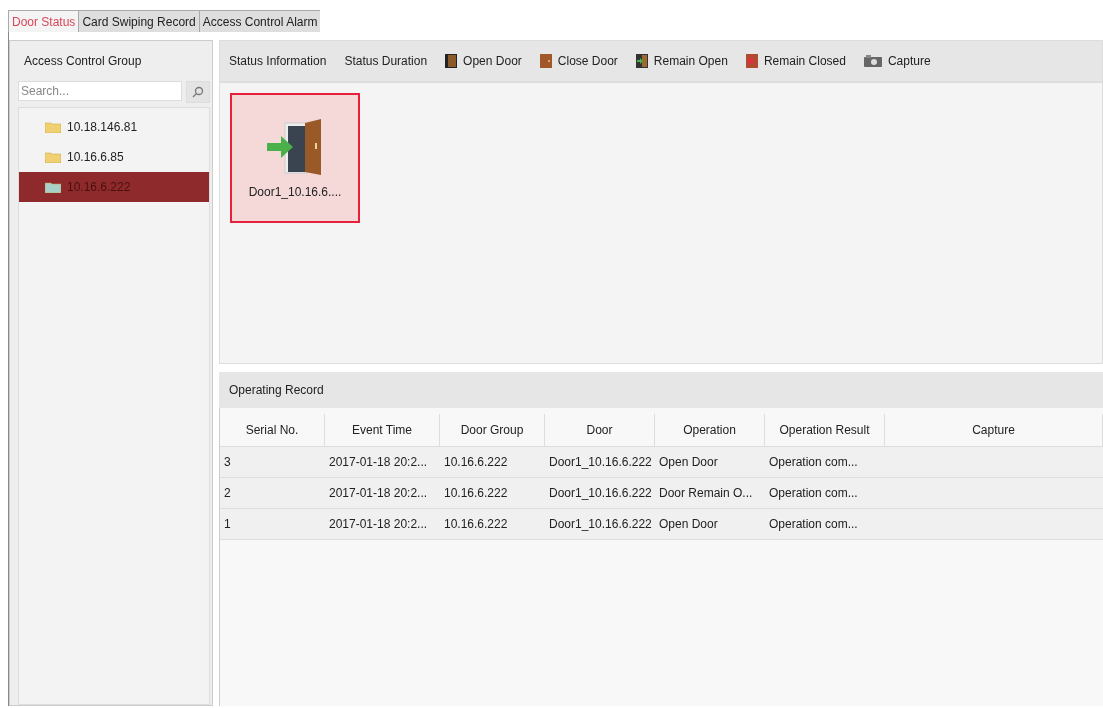  Describe the element at coordinates (83, 61) in the screenshot. I see `panel-title: Access Control Group` at that location.